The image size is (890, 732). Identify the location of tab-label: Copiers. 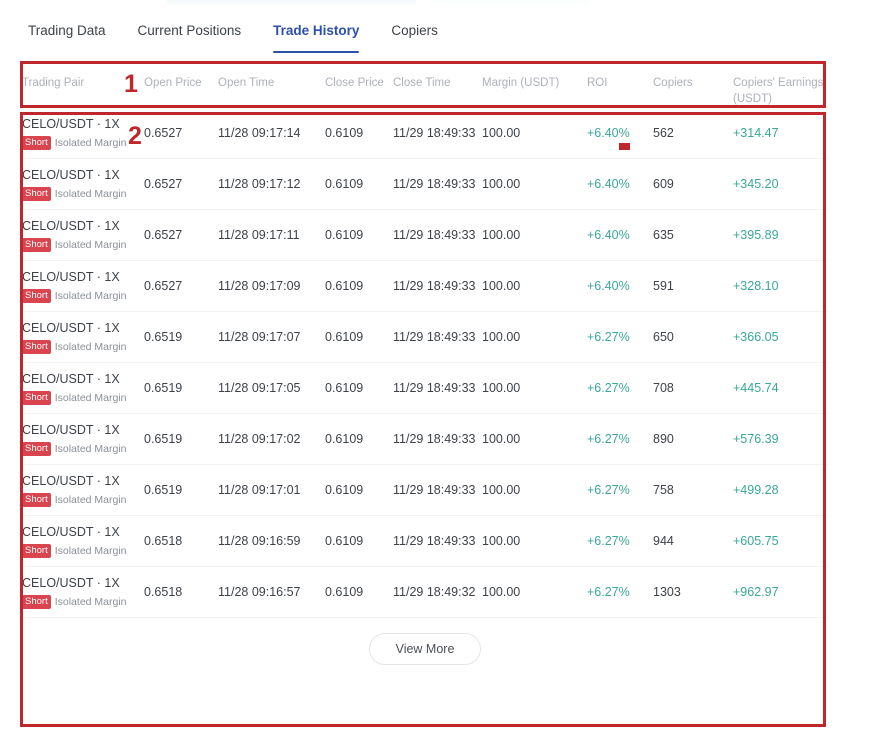
(414, 30).